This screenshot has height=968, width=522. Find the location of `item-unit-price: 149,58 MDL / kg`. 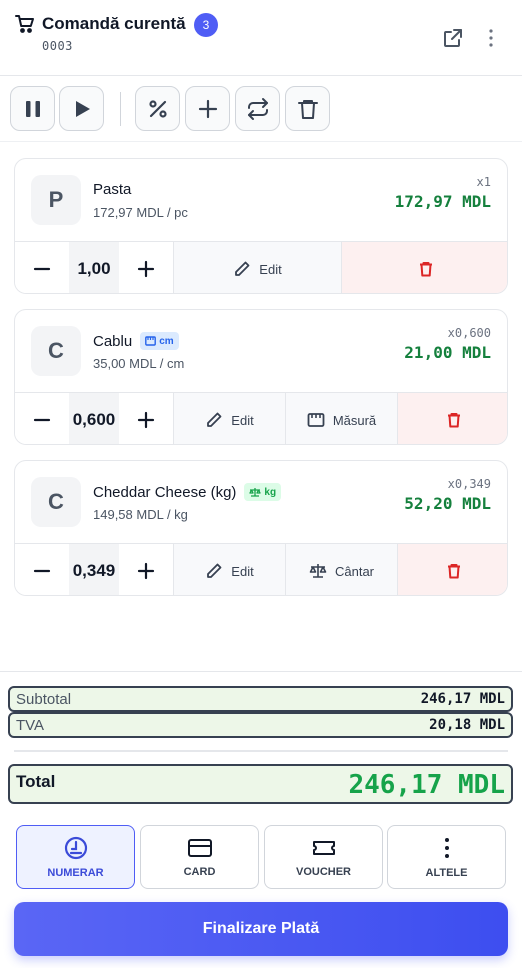

item-unit-price: 149,58 MDL / kg is located at coordinates (140, 514).